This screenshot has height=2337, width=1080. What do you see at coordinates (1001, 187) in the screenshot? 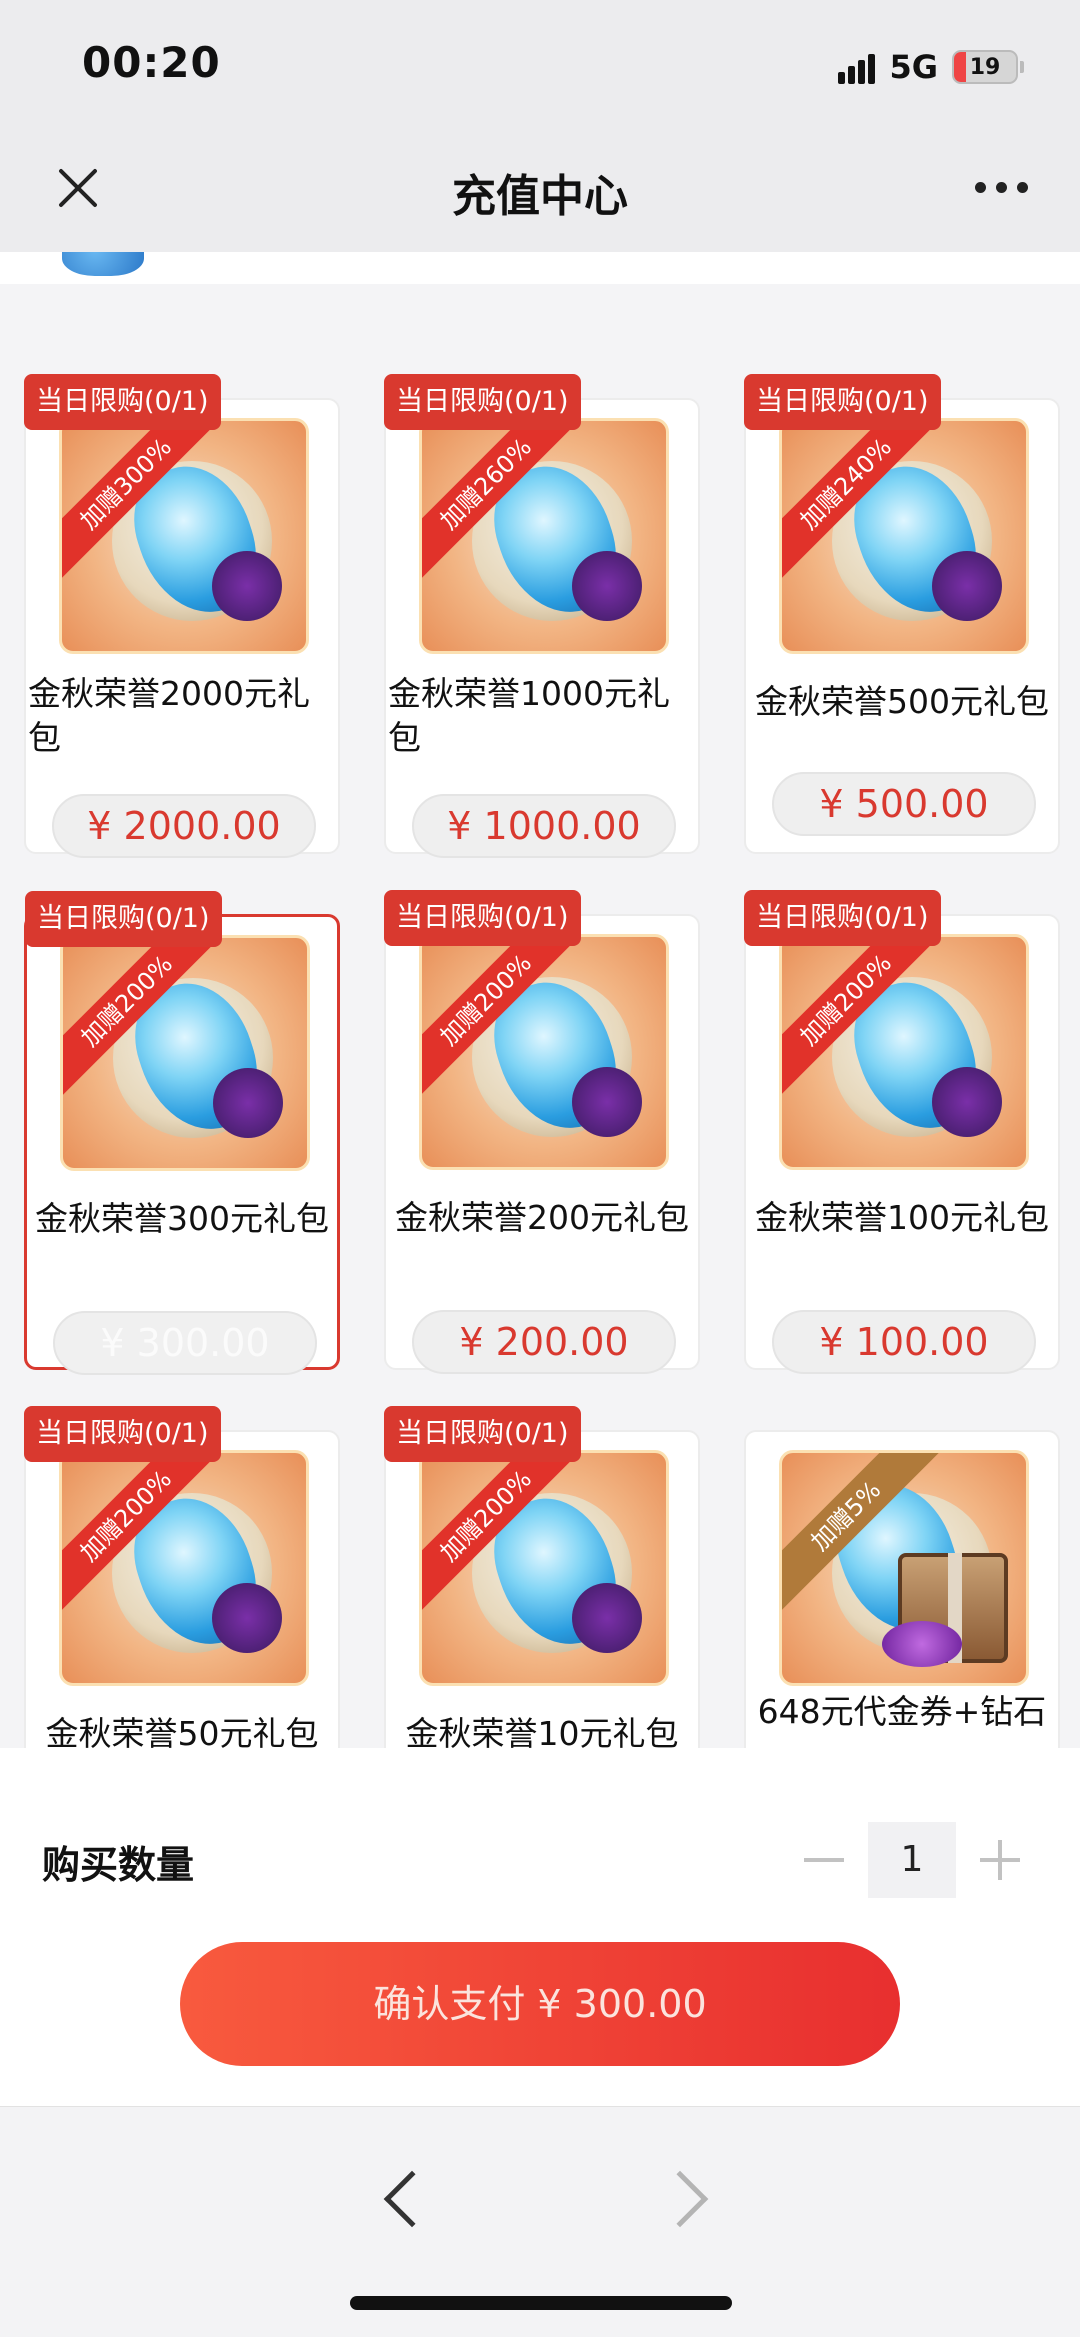
I see `more-options-icon` at bounding box center [1001, 187].